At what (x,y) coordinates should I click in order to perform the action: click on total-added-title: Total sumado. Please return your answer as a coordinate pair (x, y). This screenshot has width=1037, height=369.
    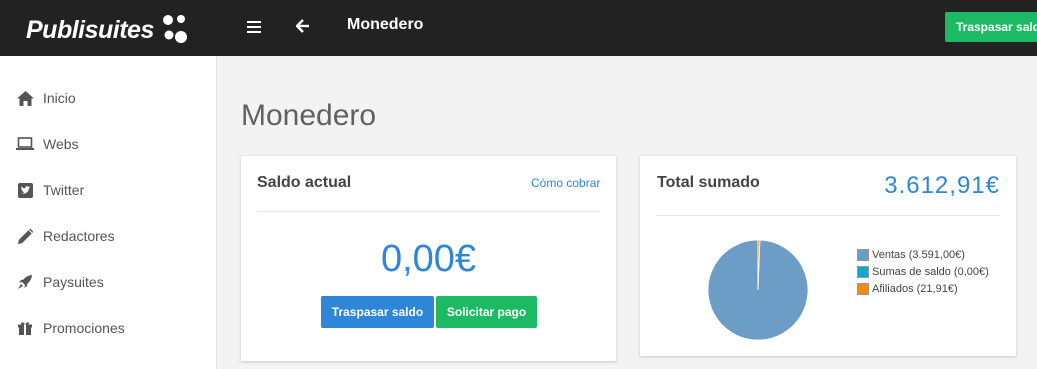
    Looking at the image, I should click on (708, 182).